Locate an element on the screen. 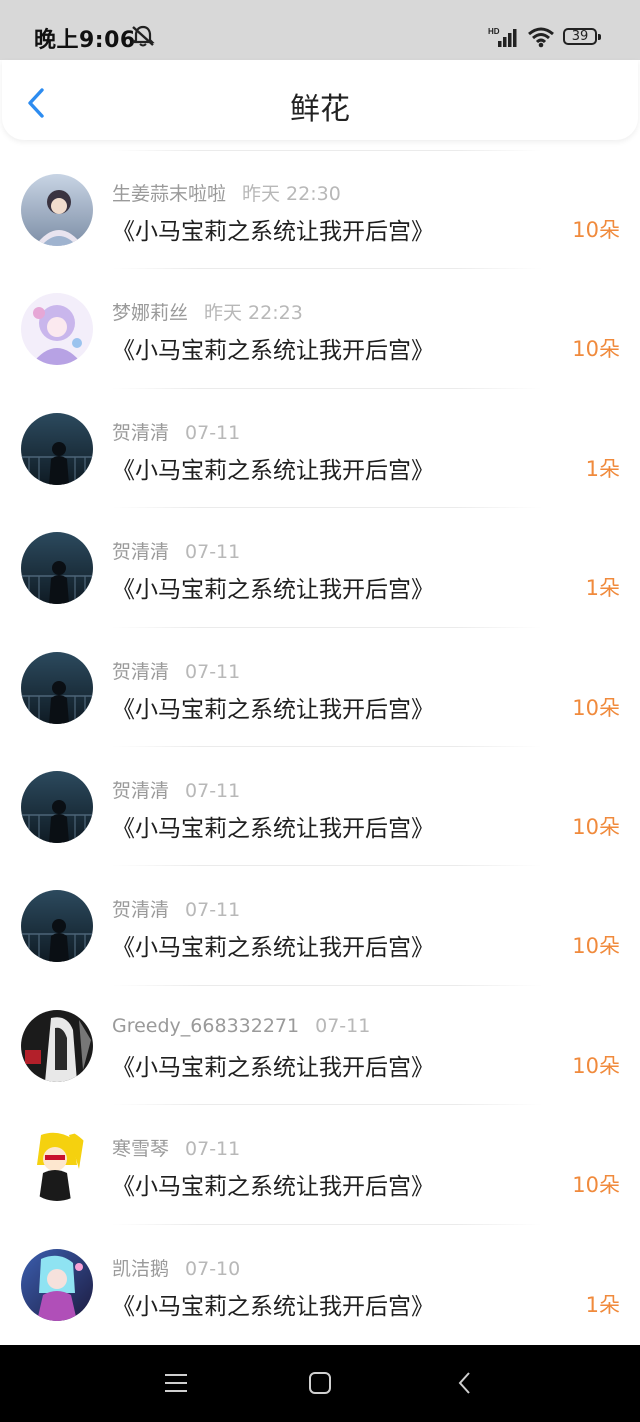 Image resolution: width=640 pixels, height=1422 pixels. user-name: 生姜蒜末啦啦 is located at coordinates (169, 194).